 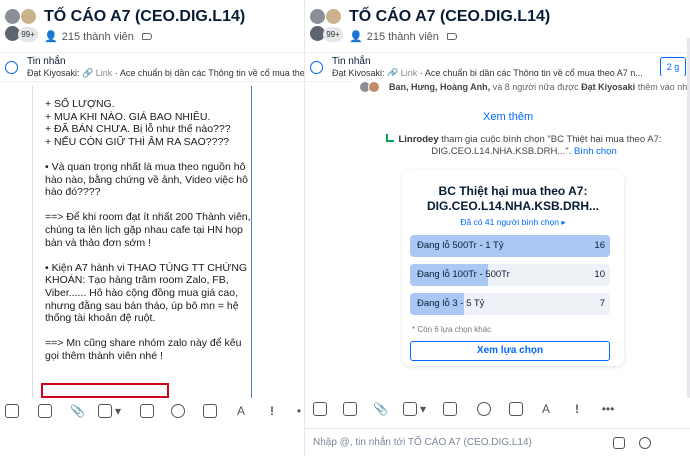 What do you see at coordinates (88, 73) in the screenshot?
I see `link-icon: 🔗` at bounding box center [88, 73].